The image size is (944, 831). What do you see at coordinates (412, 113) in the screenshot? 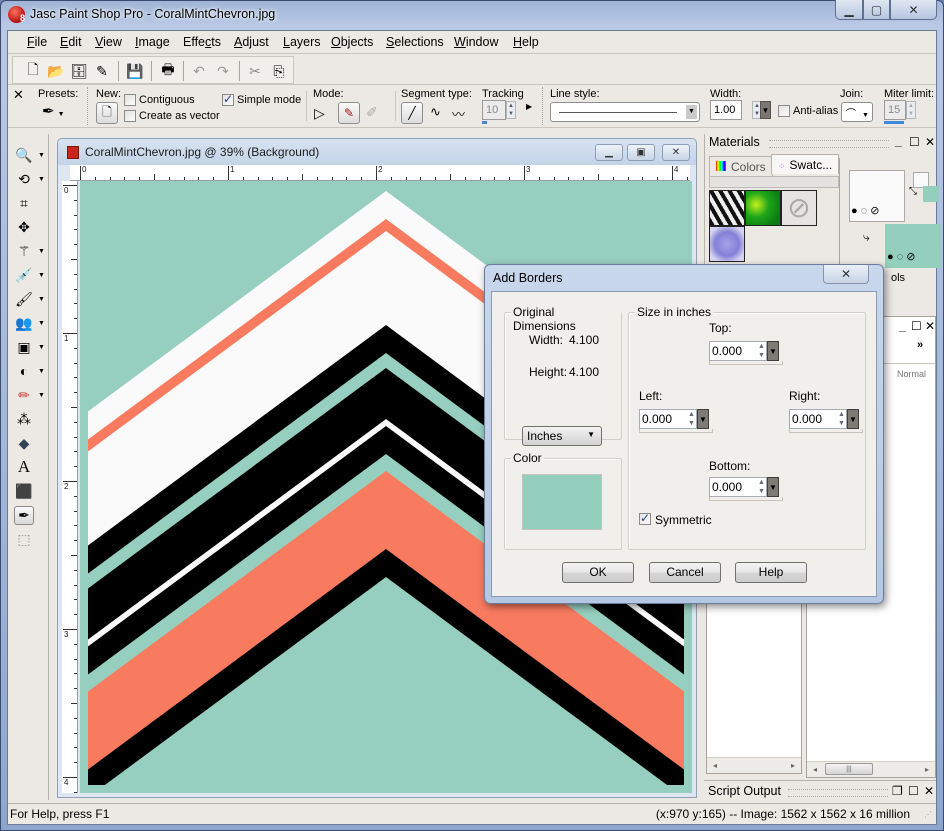
I see `segment-line-button: ╱` at bounding box center [412, 113].